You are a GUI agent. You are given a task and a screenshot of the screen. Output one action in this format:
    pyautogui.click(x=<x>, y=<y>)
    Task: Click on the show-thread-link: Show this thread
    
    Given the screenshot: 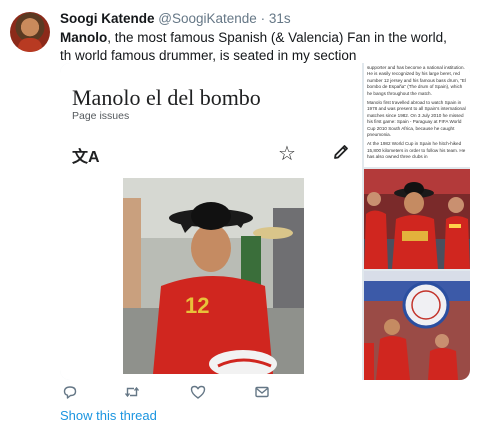 What is the action you would take?
    pyautogui.click(x=108, y=415)
    